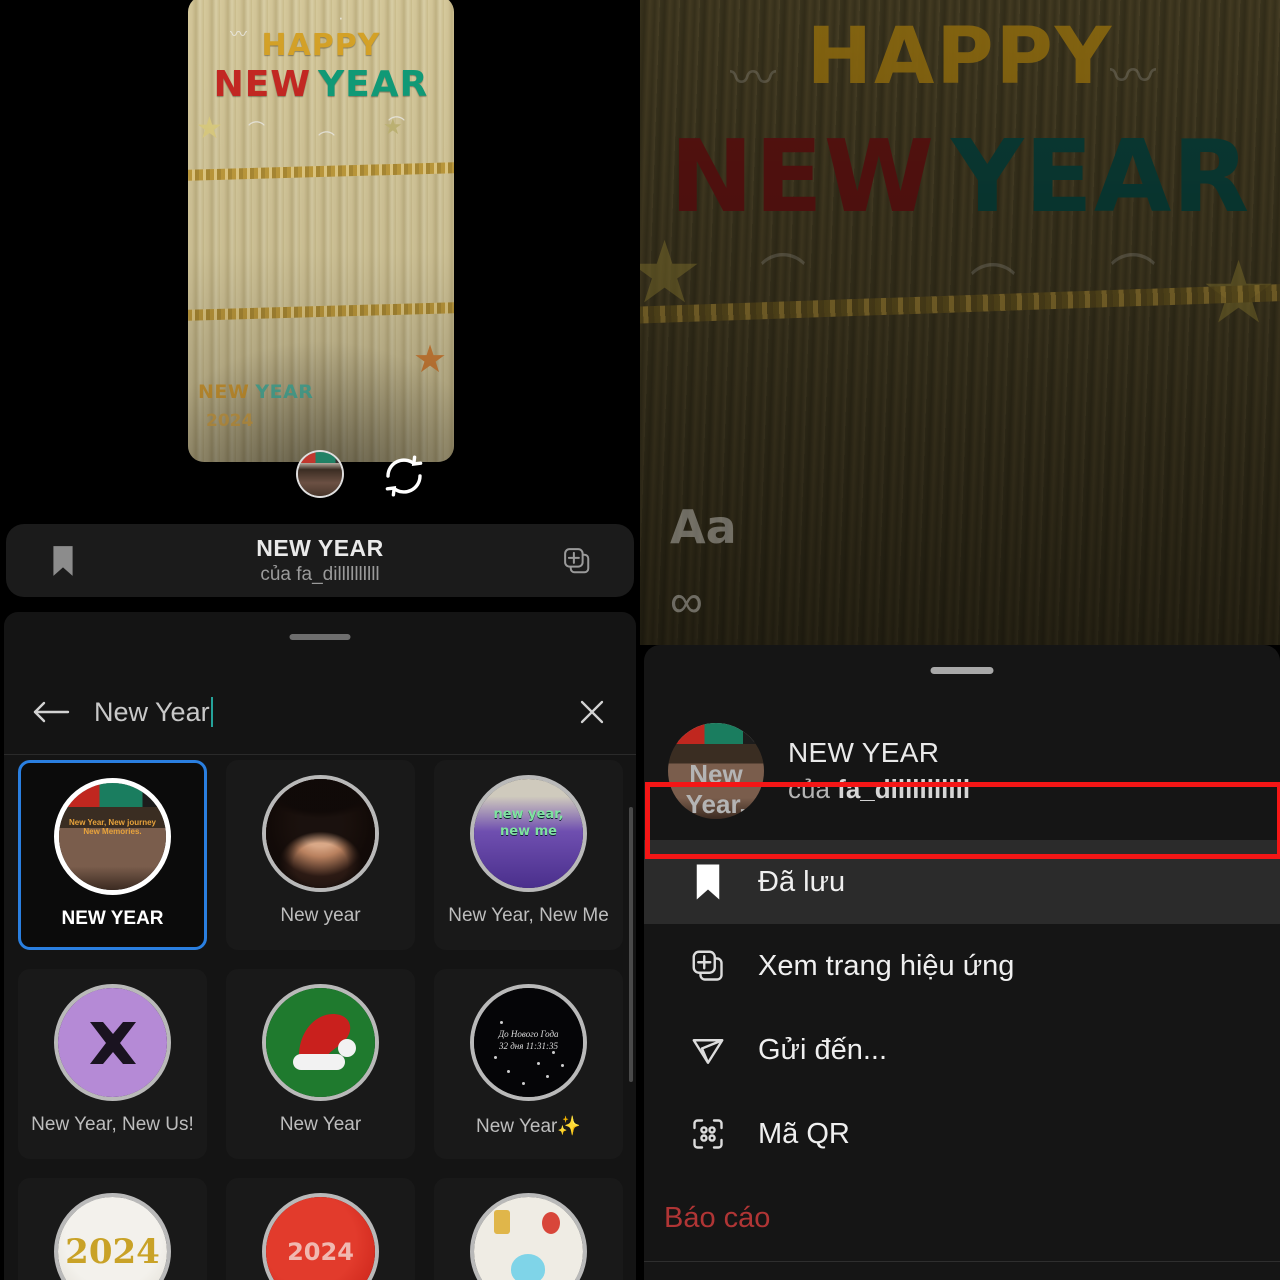 The image size is (1280, 1280). I want to click on menu-item-label: Xem trang hiệu ứng, so click(886, 965).